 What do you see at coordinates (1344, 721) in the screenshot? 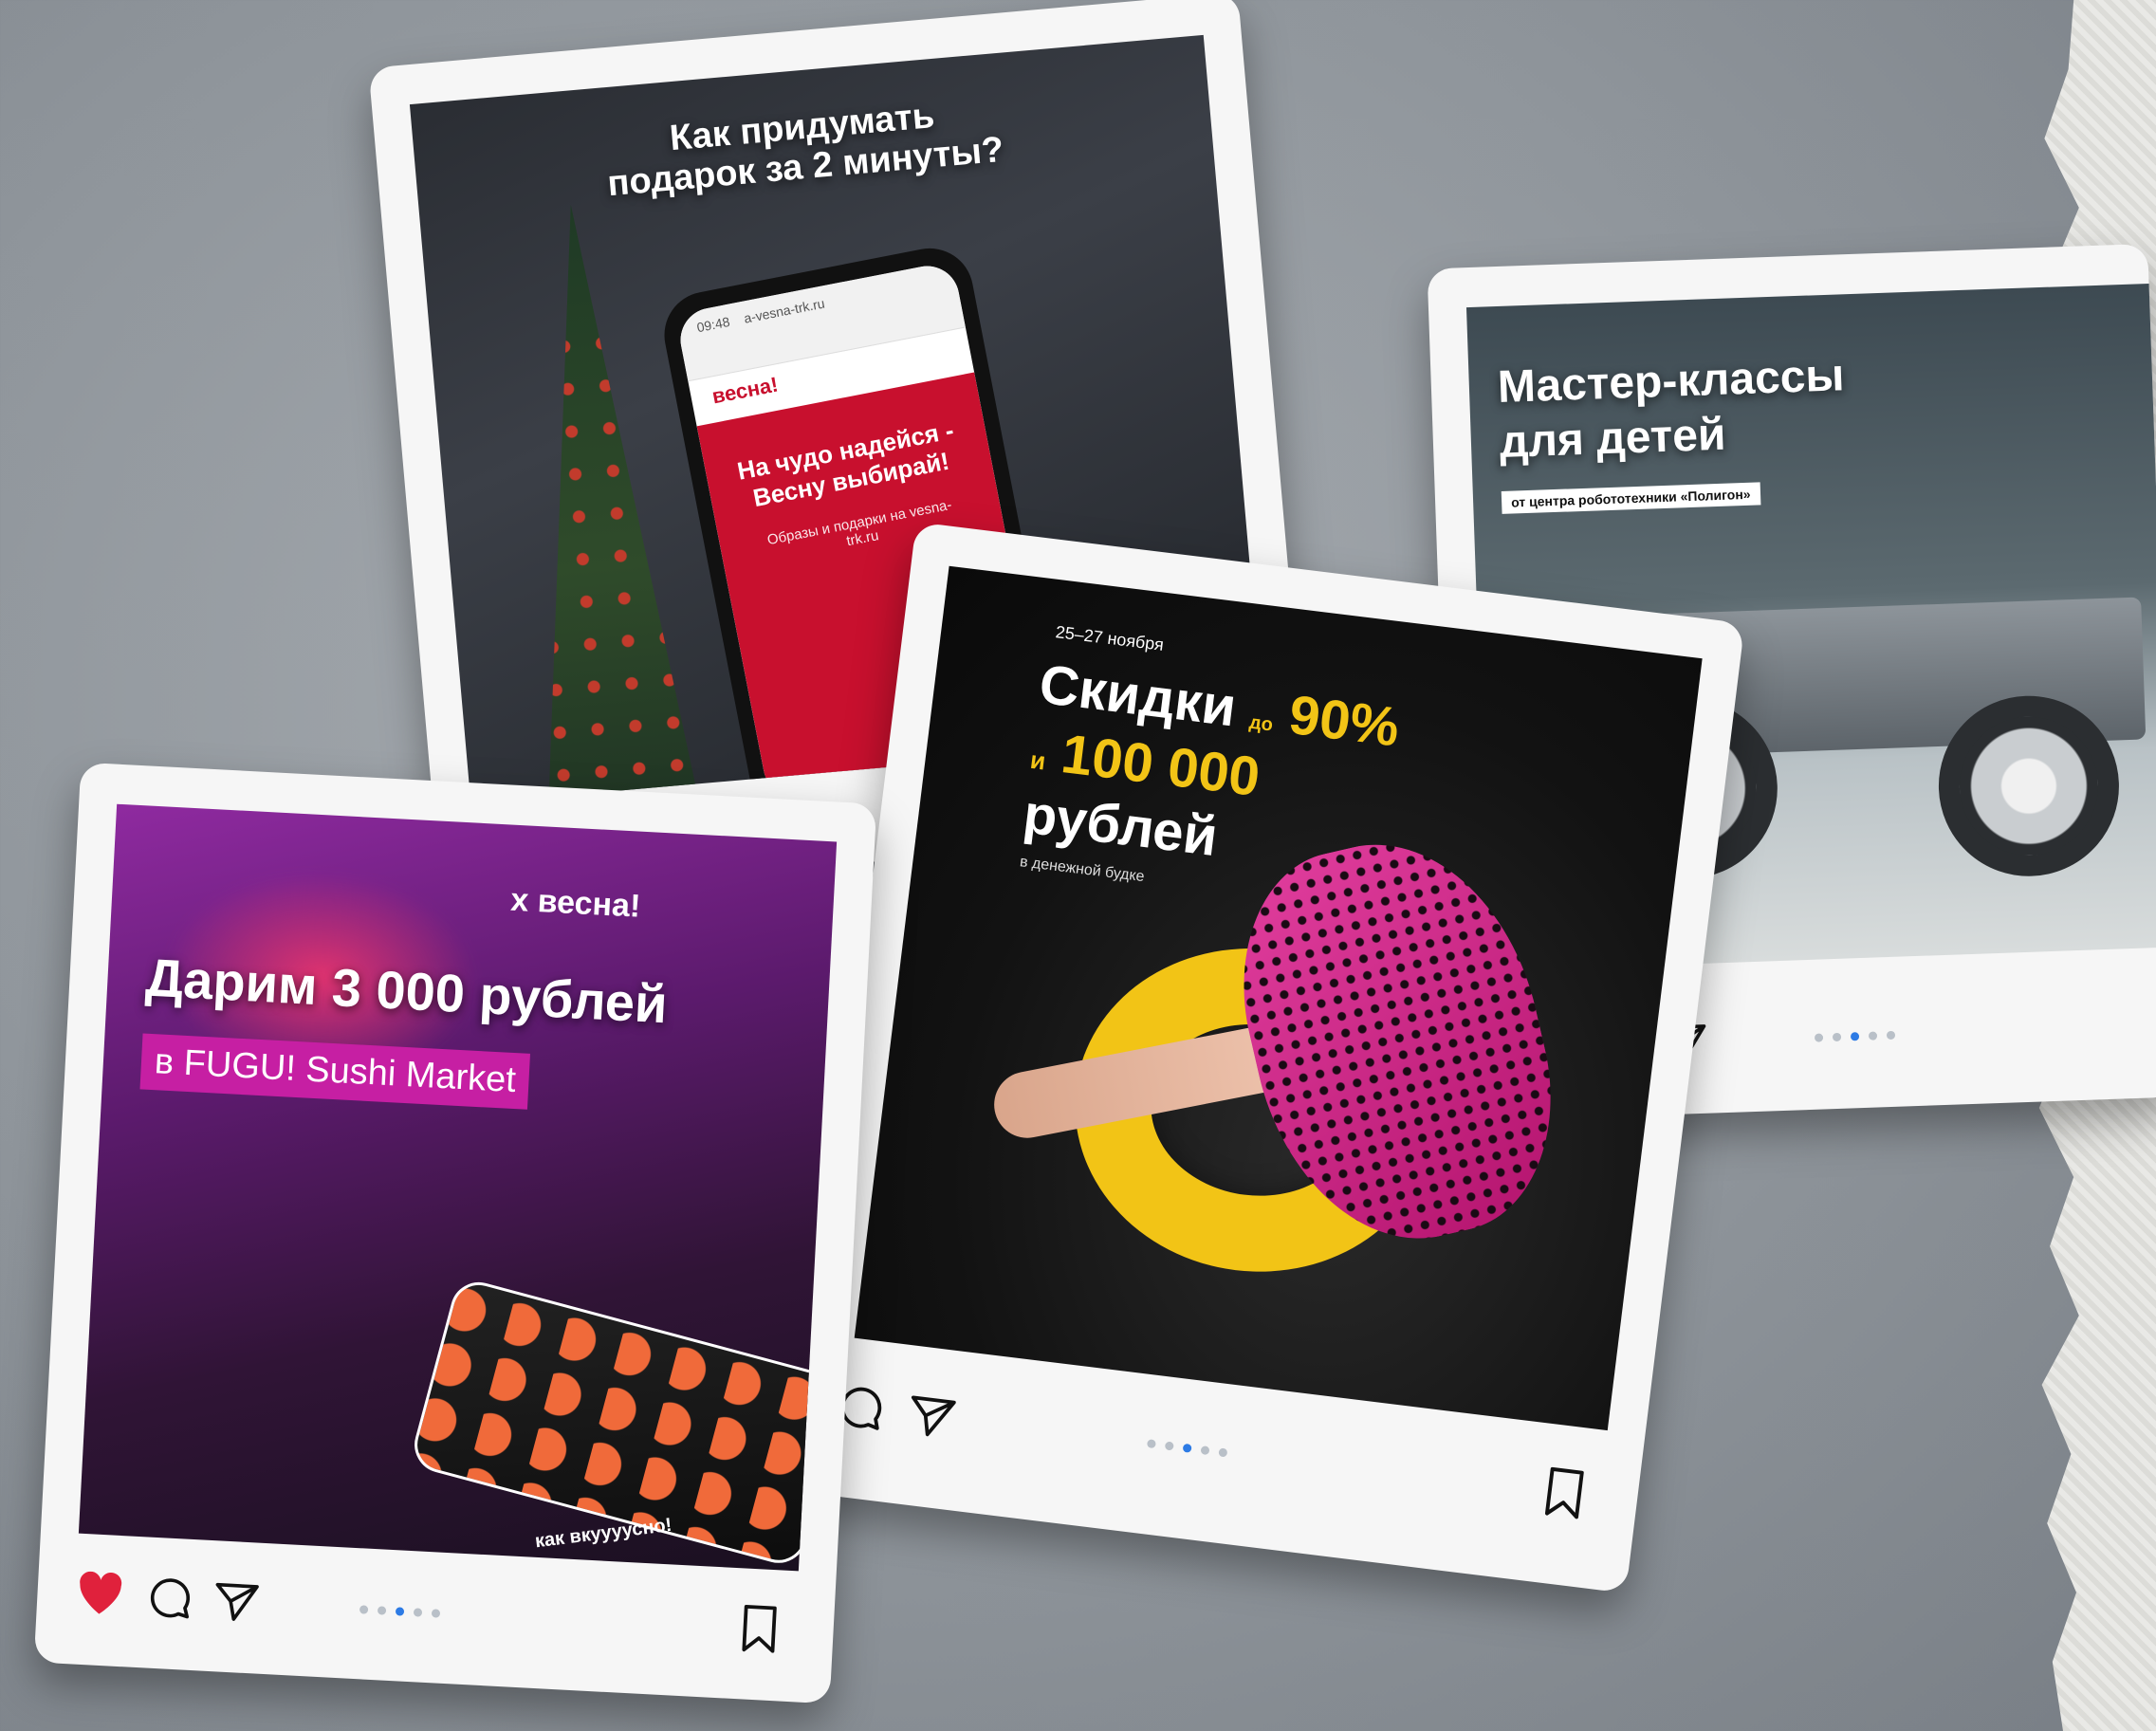
I see `sale-percent: 90%` at bounding box center [1344, 721].